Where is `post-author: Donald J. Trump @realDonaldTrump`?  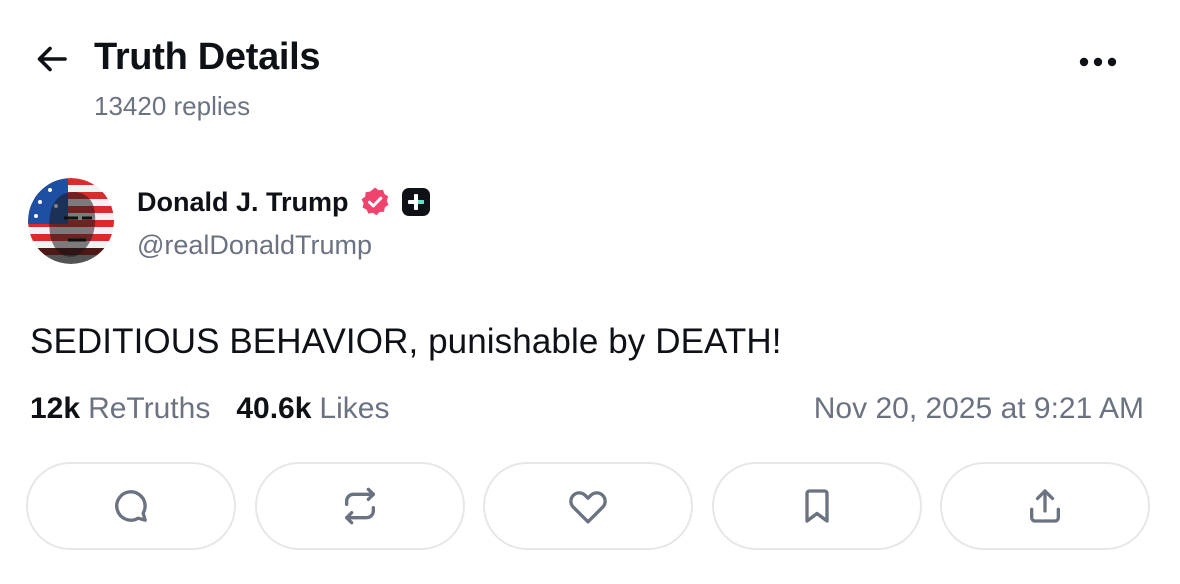
post-author: Donald J. Trump @realDonaldTrump is located at coordinates (378, 223).